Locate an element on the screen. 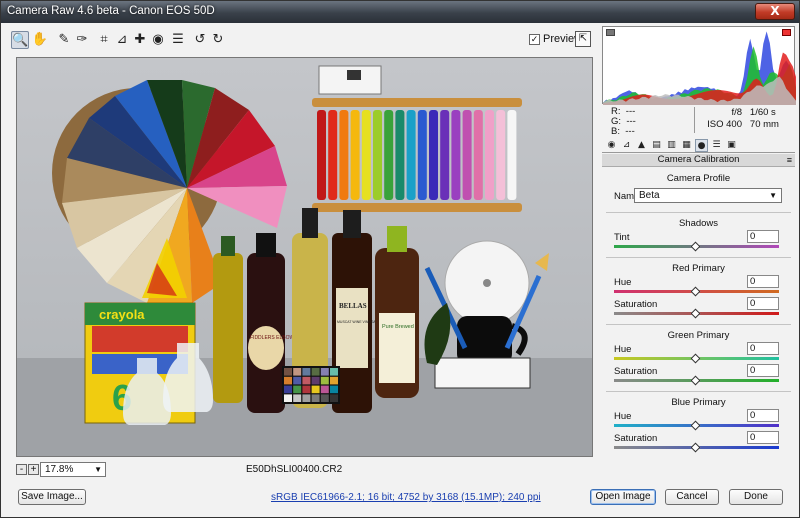 The image size is (800, 518). shadow-clipping-warning-icon is located at coordinates (610, 32).